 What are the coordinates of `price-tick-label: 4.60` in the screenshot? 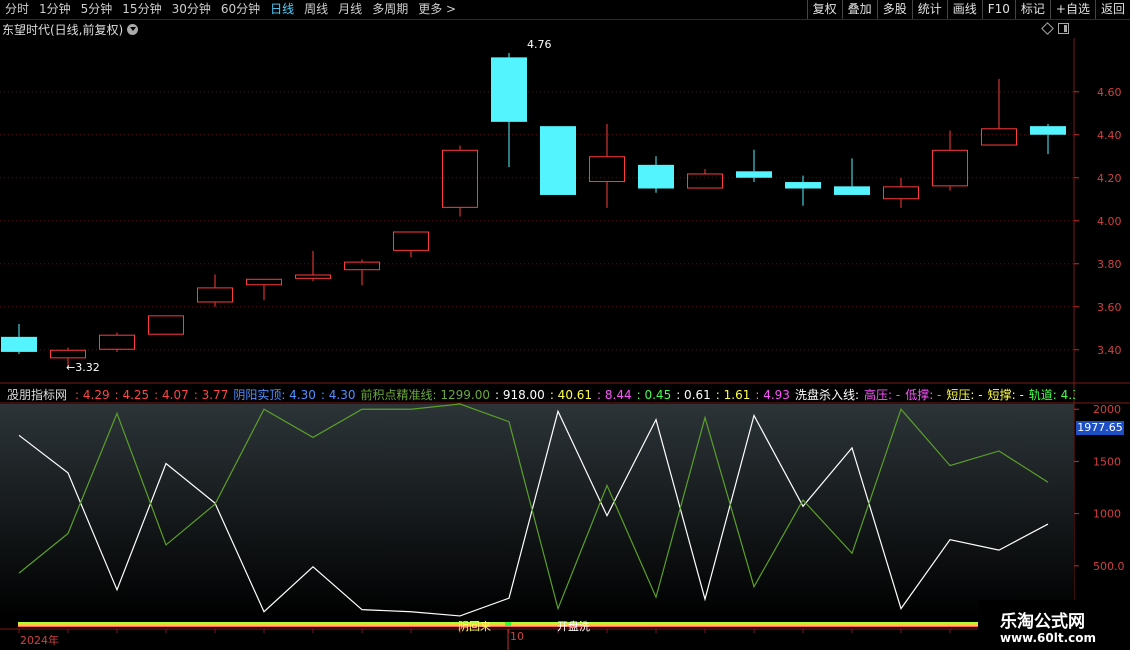 It's located at (1109, 92).